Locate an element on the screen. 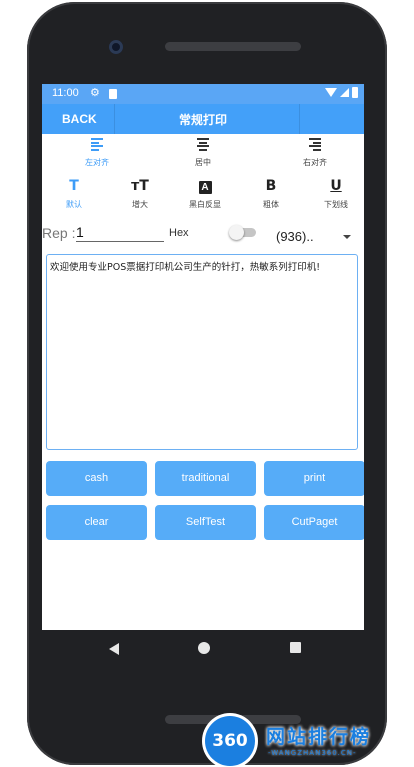  format-bold-option: B 粗体 is located at coordinates (271, 196).